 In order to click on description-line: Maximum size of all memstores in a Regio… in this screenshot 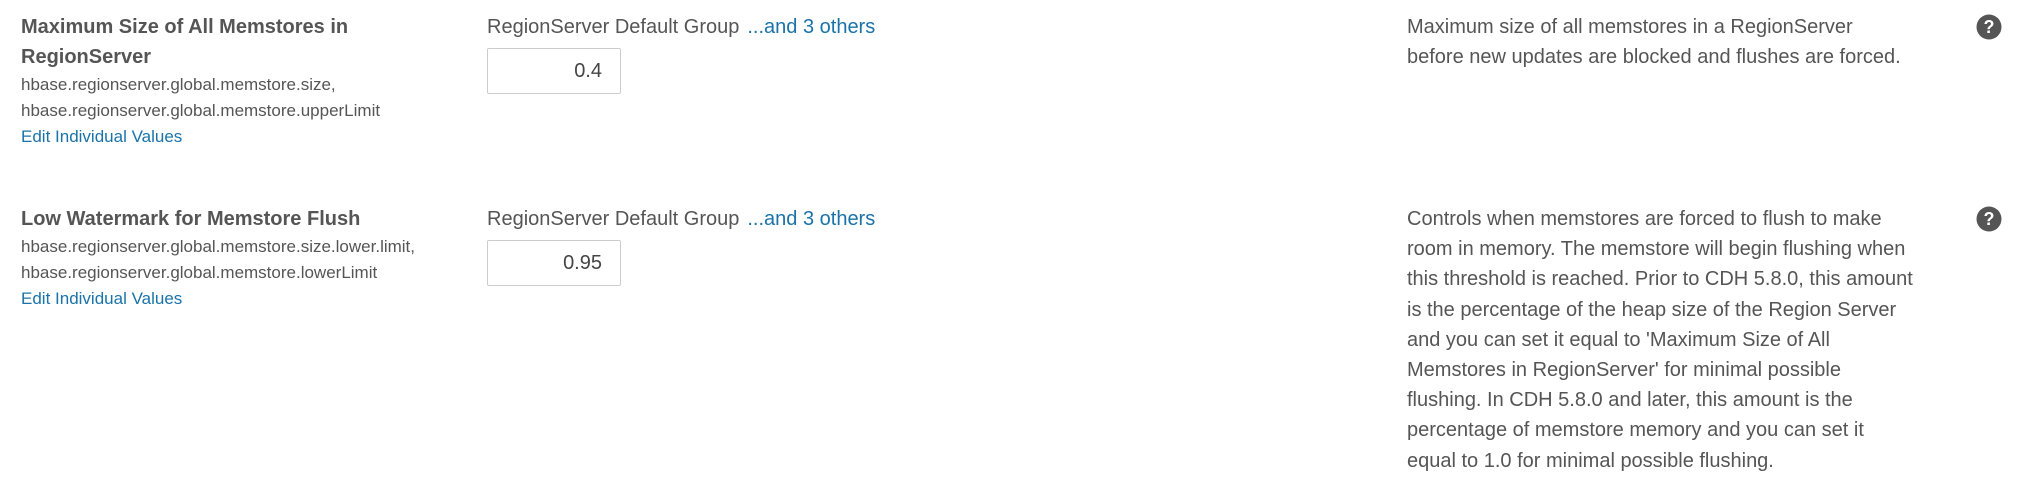, I will do `click(1630, 27)`.